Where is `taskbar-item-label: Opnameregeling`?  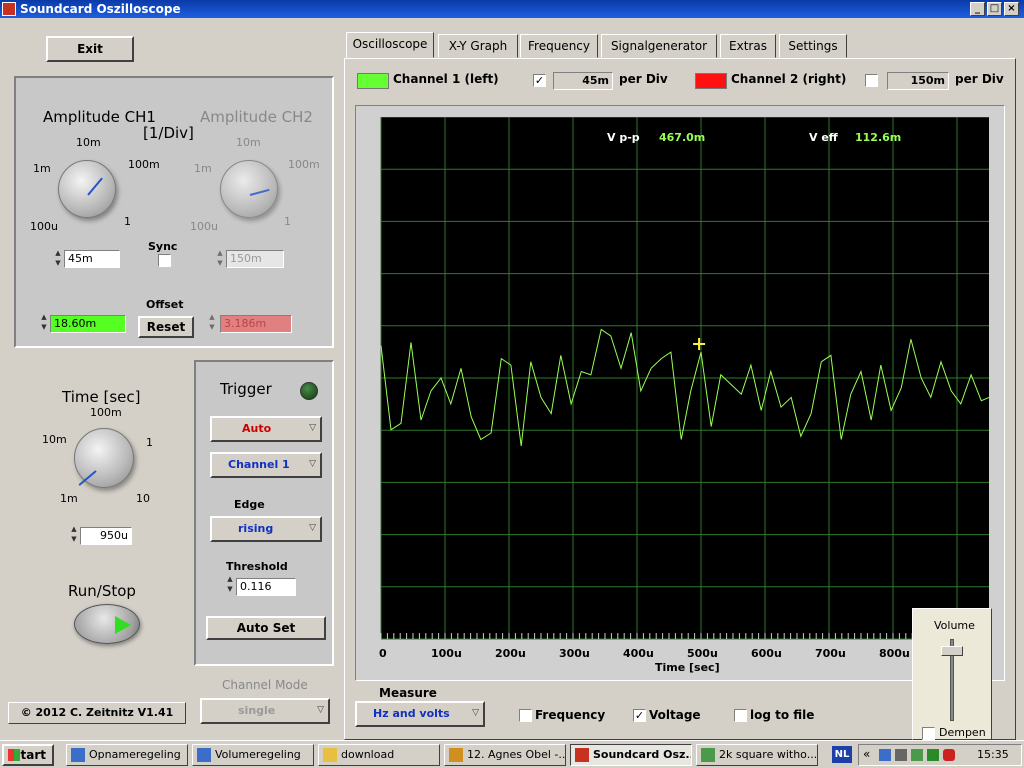 taskbar-item-label: Opnameregeling is located at coordinates (135, 754).